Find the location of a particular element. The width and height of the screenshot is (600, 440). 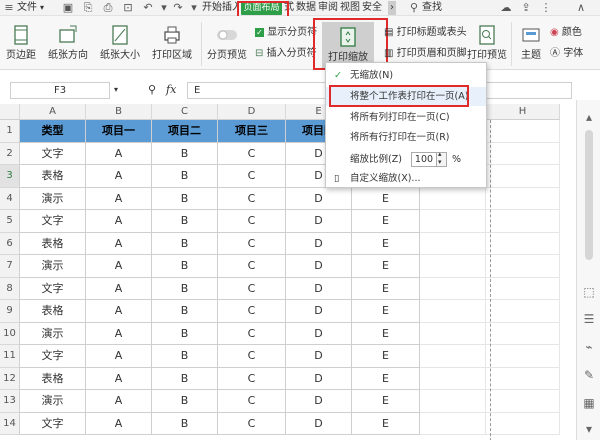

column-header: H is located at coordinates (523, 112).